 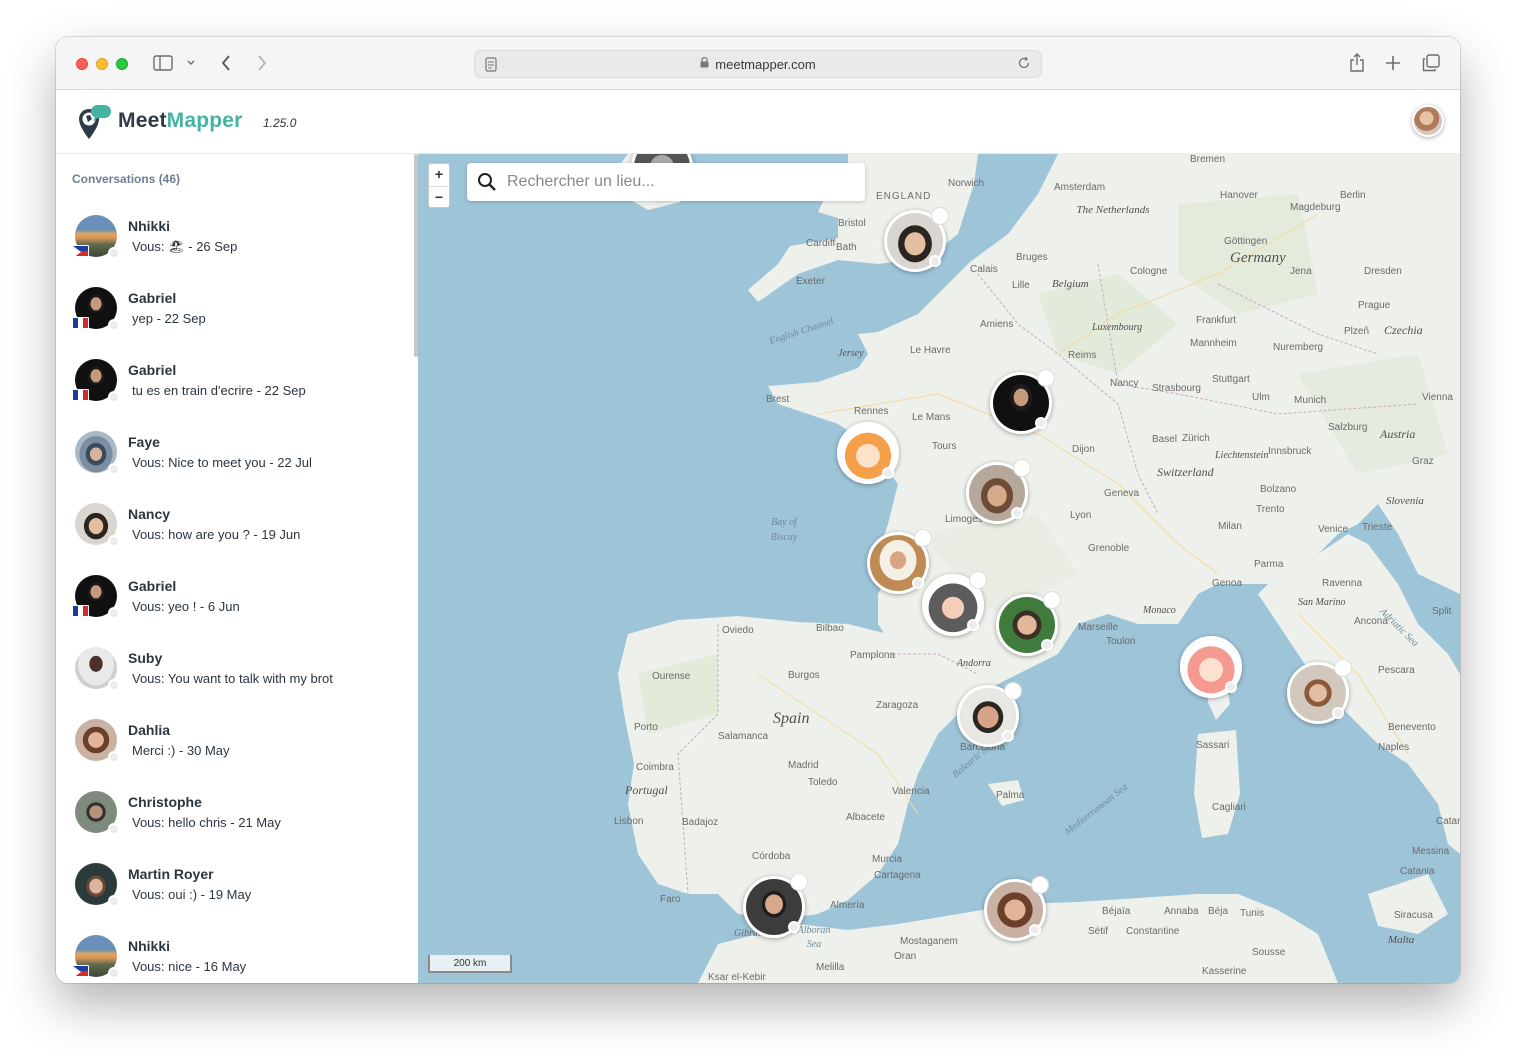 I want to click on conversation-preview: Vous: nice - 16 May, so click(x=189, y=966).